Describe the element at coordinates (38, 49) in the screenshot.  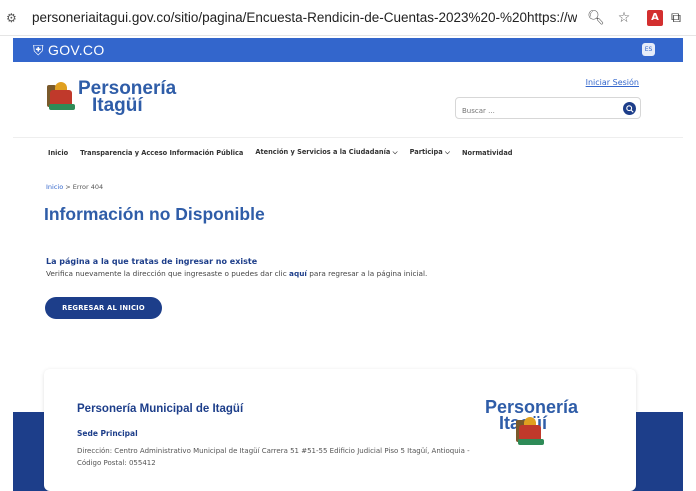
I see `gov-shield-icon: ⛨` at that location.